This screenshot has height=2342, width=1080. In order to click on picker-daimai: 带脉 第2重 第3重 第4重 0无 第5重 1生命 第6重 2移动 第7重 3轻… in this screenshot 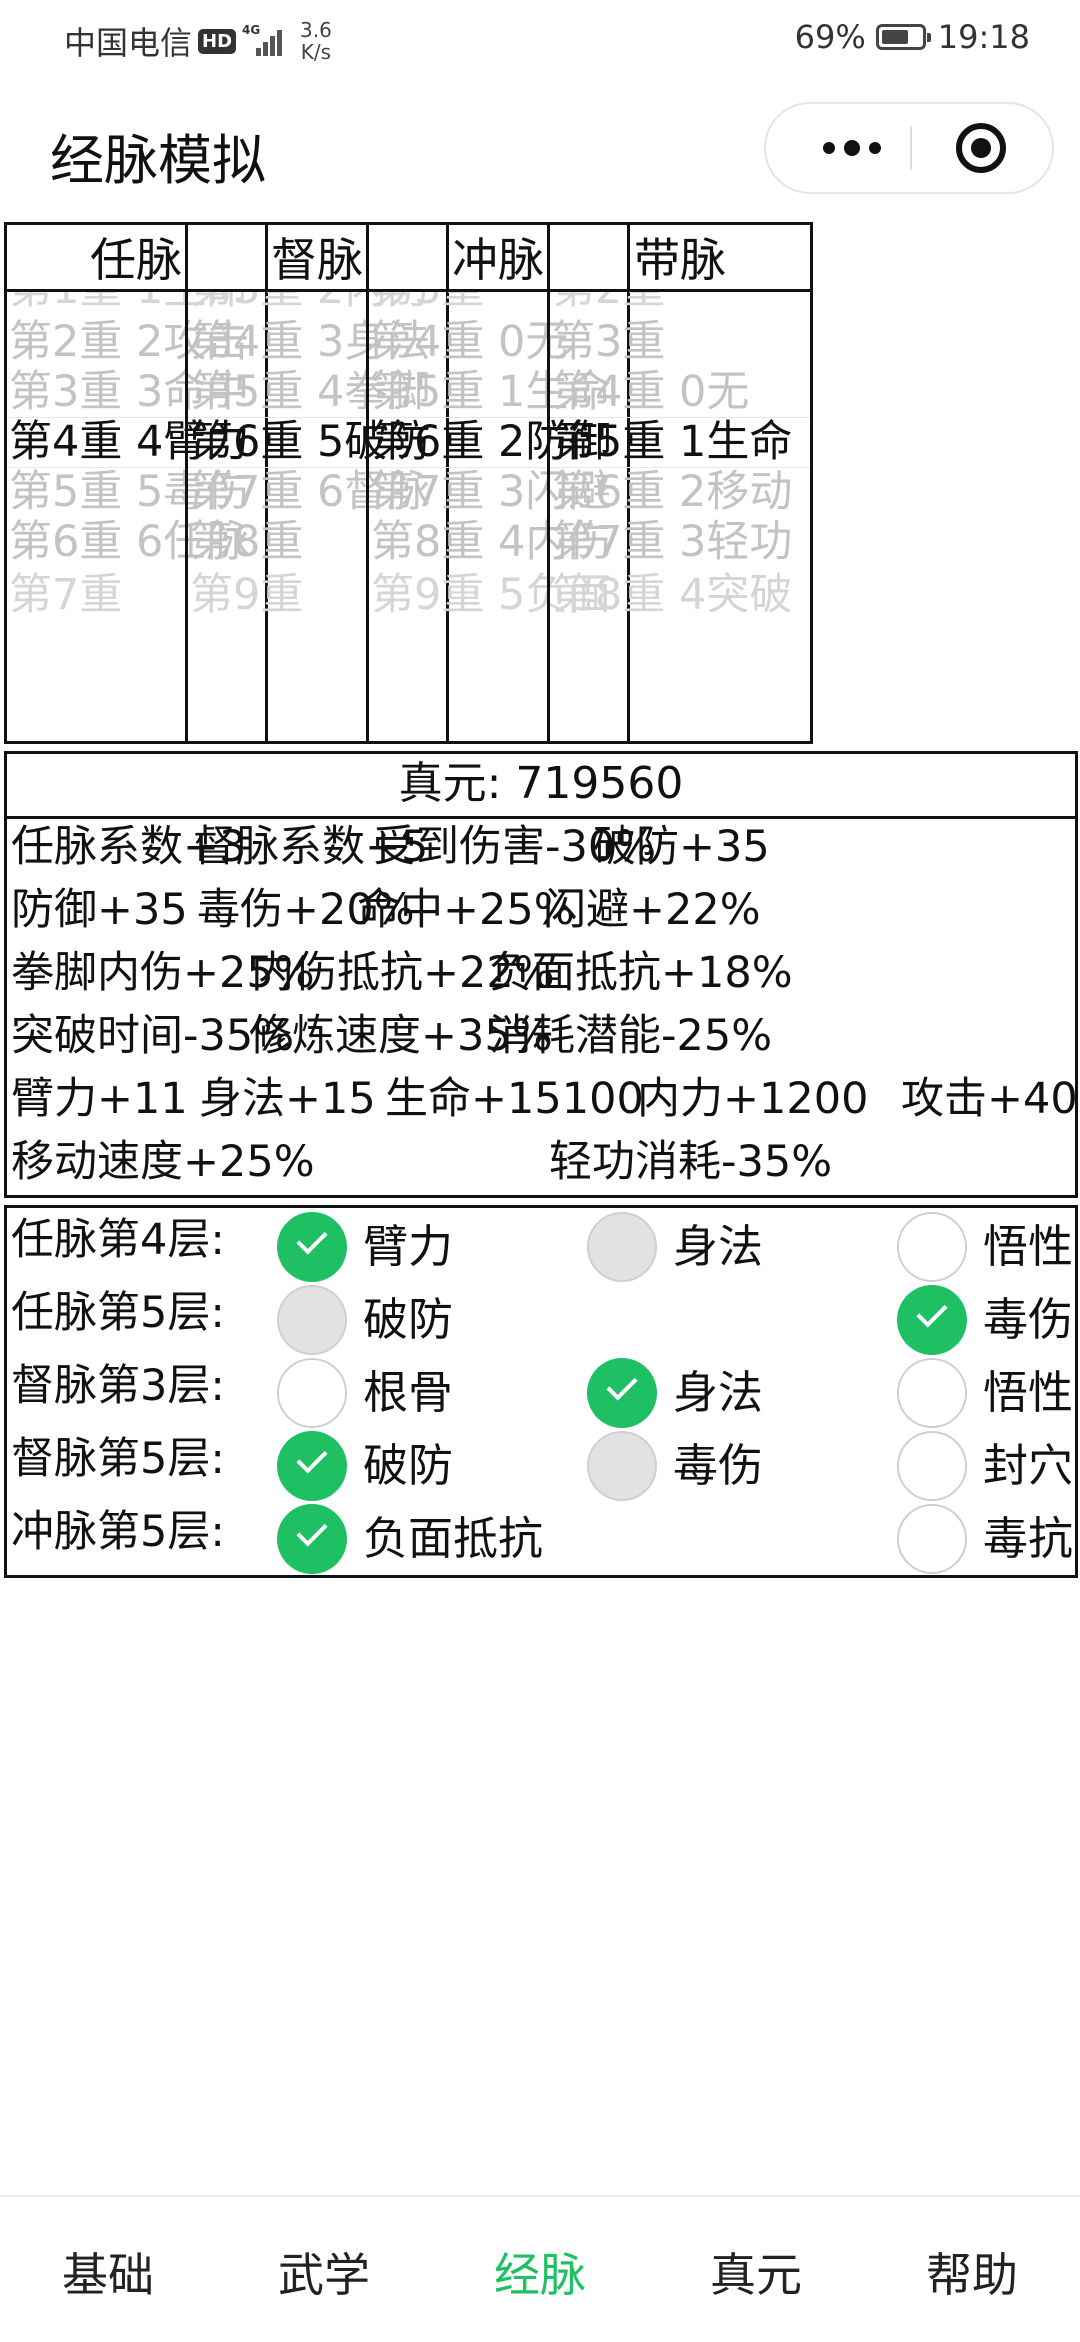, I will do `click(680, 483)`.